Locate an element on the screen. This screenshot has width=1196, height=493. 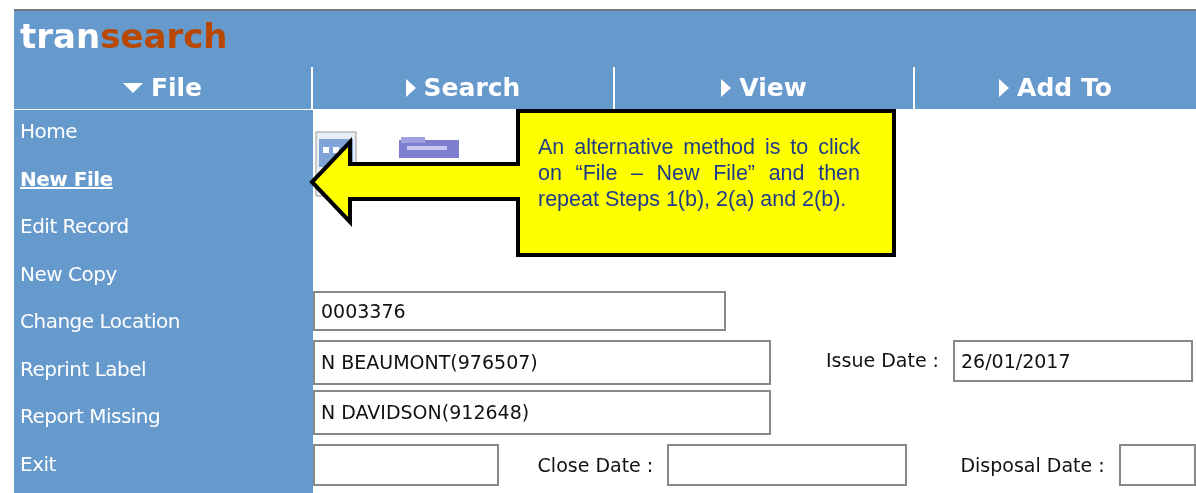
menu-item: Report Missing is located at coordinates (90, 425).